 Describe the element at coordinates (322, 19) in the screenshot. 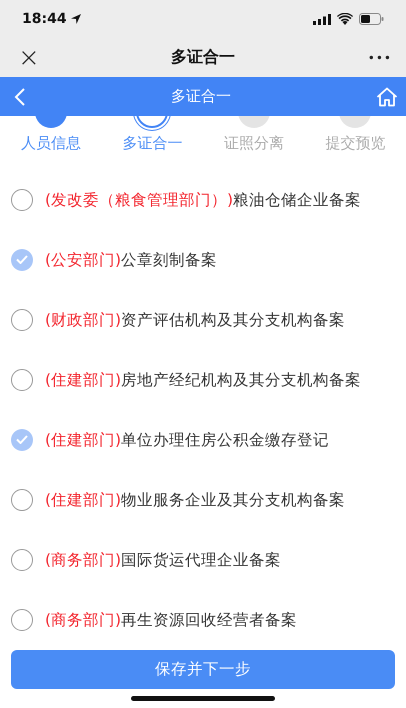

I see `signal-icon` at that location.